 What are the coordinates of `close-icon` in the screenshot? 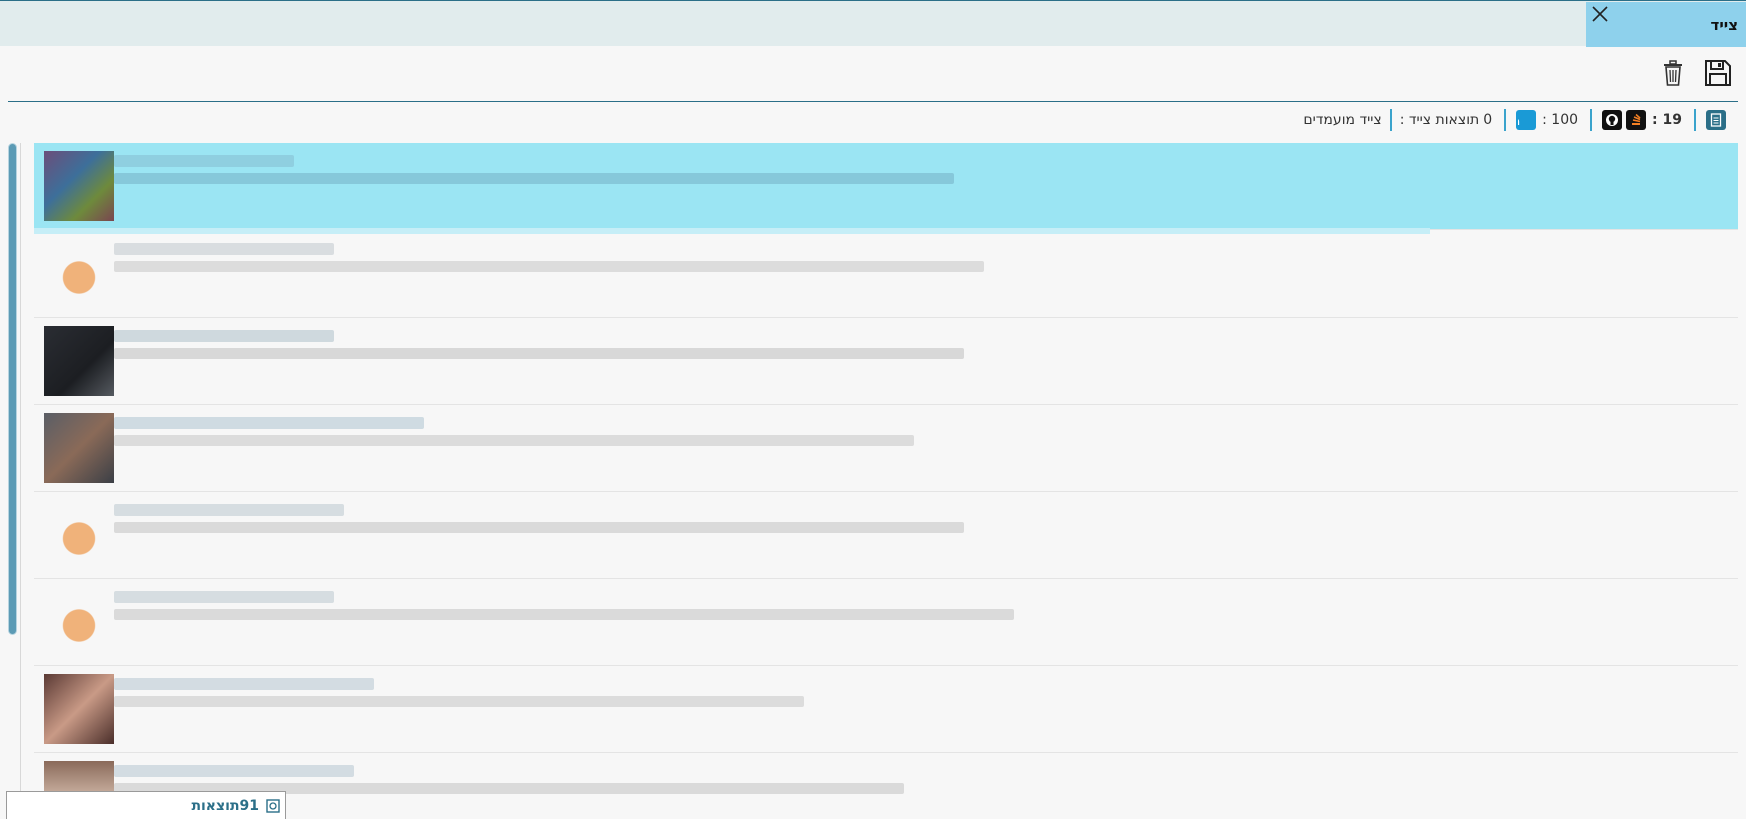 It's located at (1600, 14).